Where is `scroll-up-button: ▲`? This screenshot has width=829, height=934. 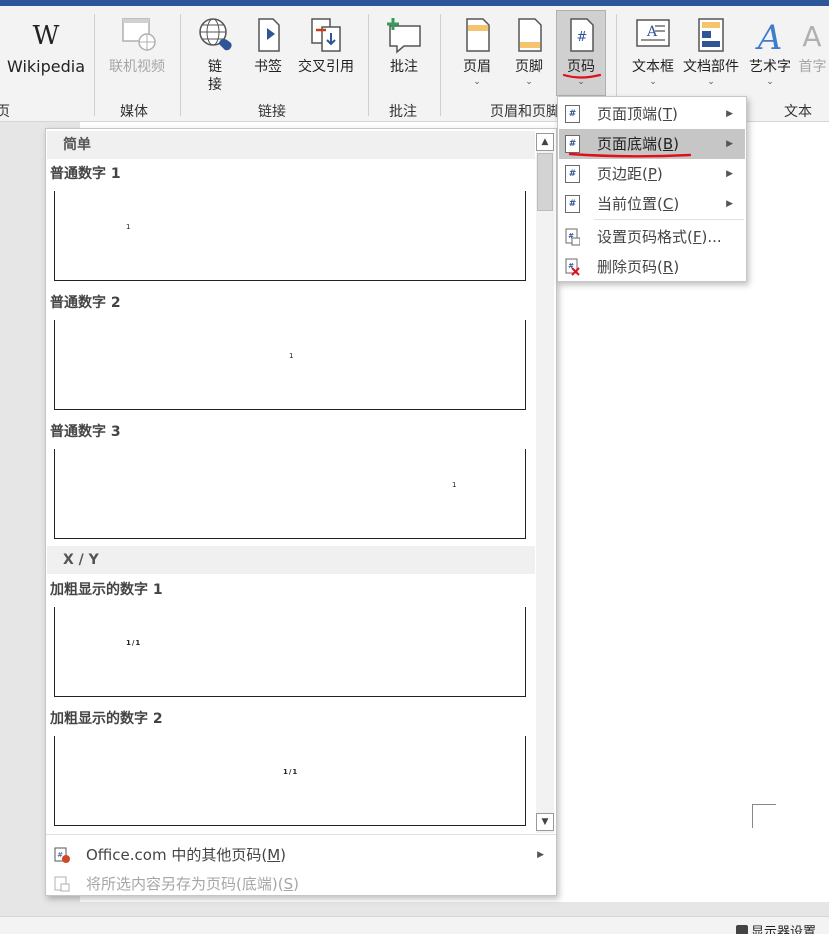 scroll-up-button: ▲ is located at coordinates (545, 142).